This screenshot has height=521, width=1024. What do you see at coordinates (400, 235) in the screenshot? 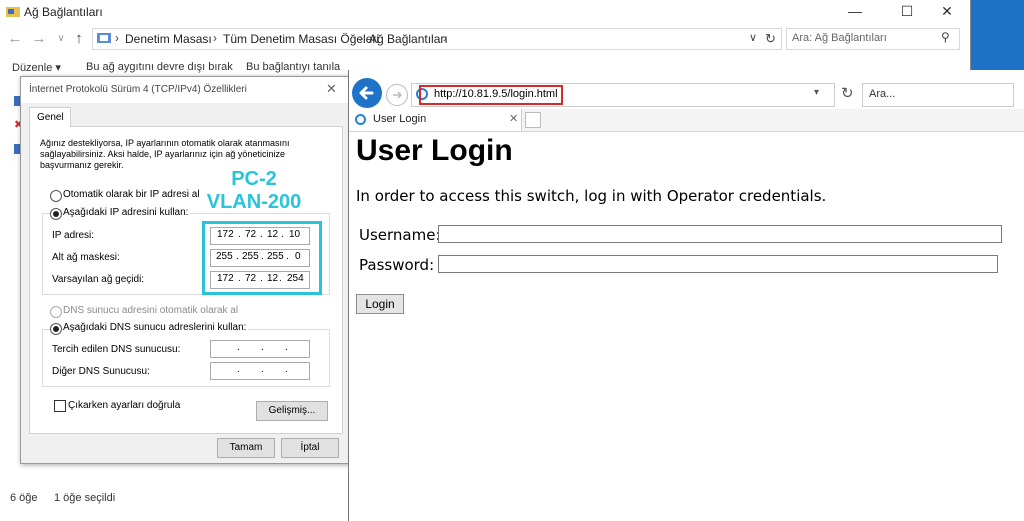
I see `username-label: Username:` at bounding box center [400, 235].